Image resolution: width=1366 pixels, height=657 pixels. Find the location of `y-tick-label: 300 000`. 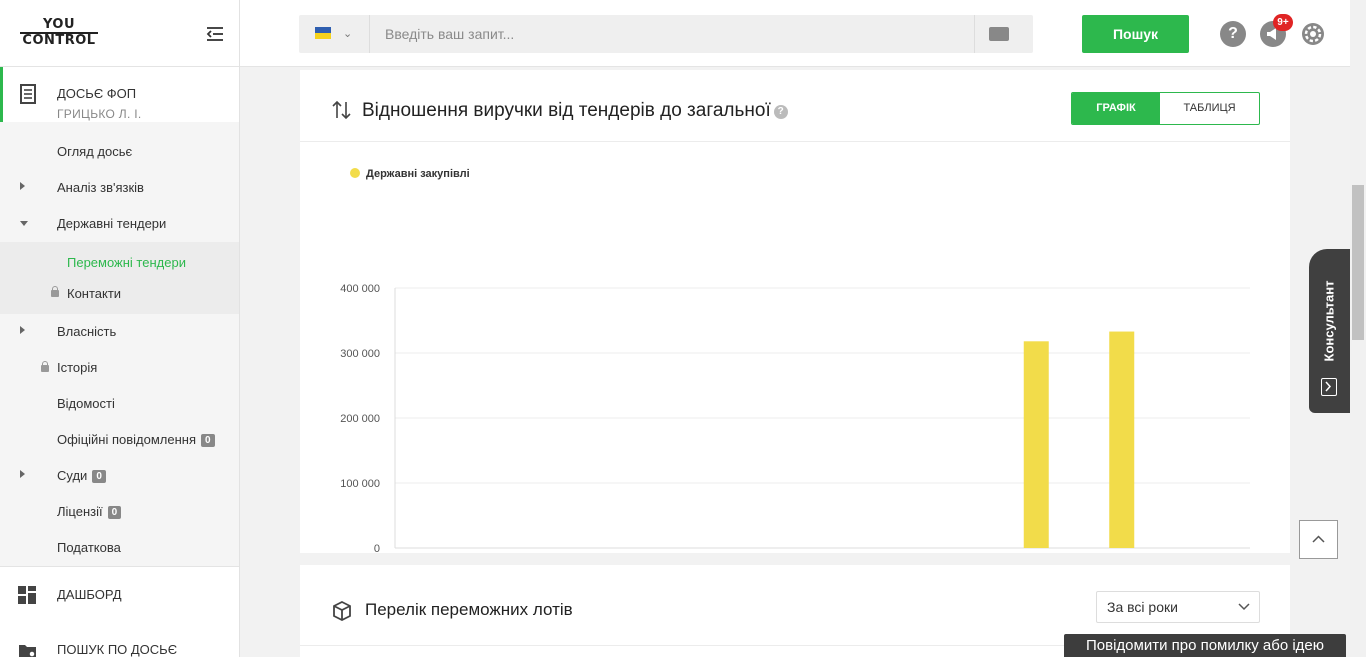

y-tick-label: 300 000 is located at coordinates (360, 354).